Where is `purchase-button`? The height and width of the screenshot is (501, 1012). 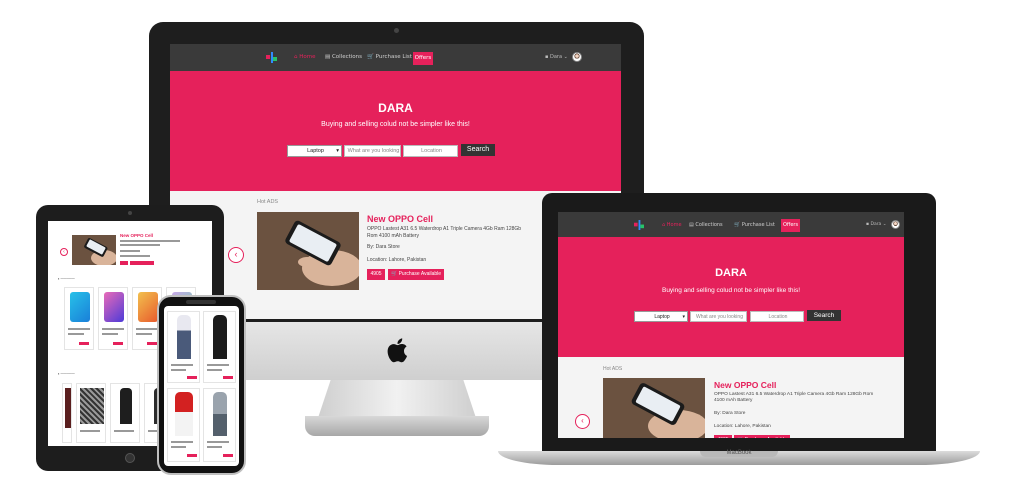 purchase-button is located at coordinates (142, 263).